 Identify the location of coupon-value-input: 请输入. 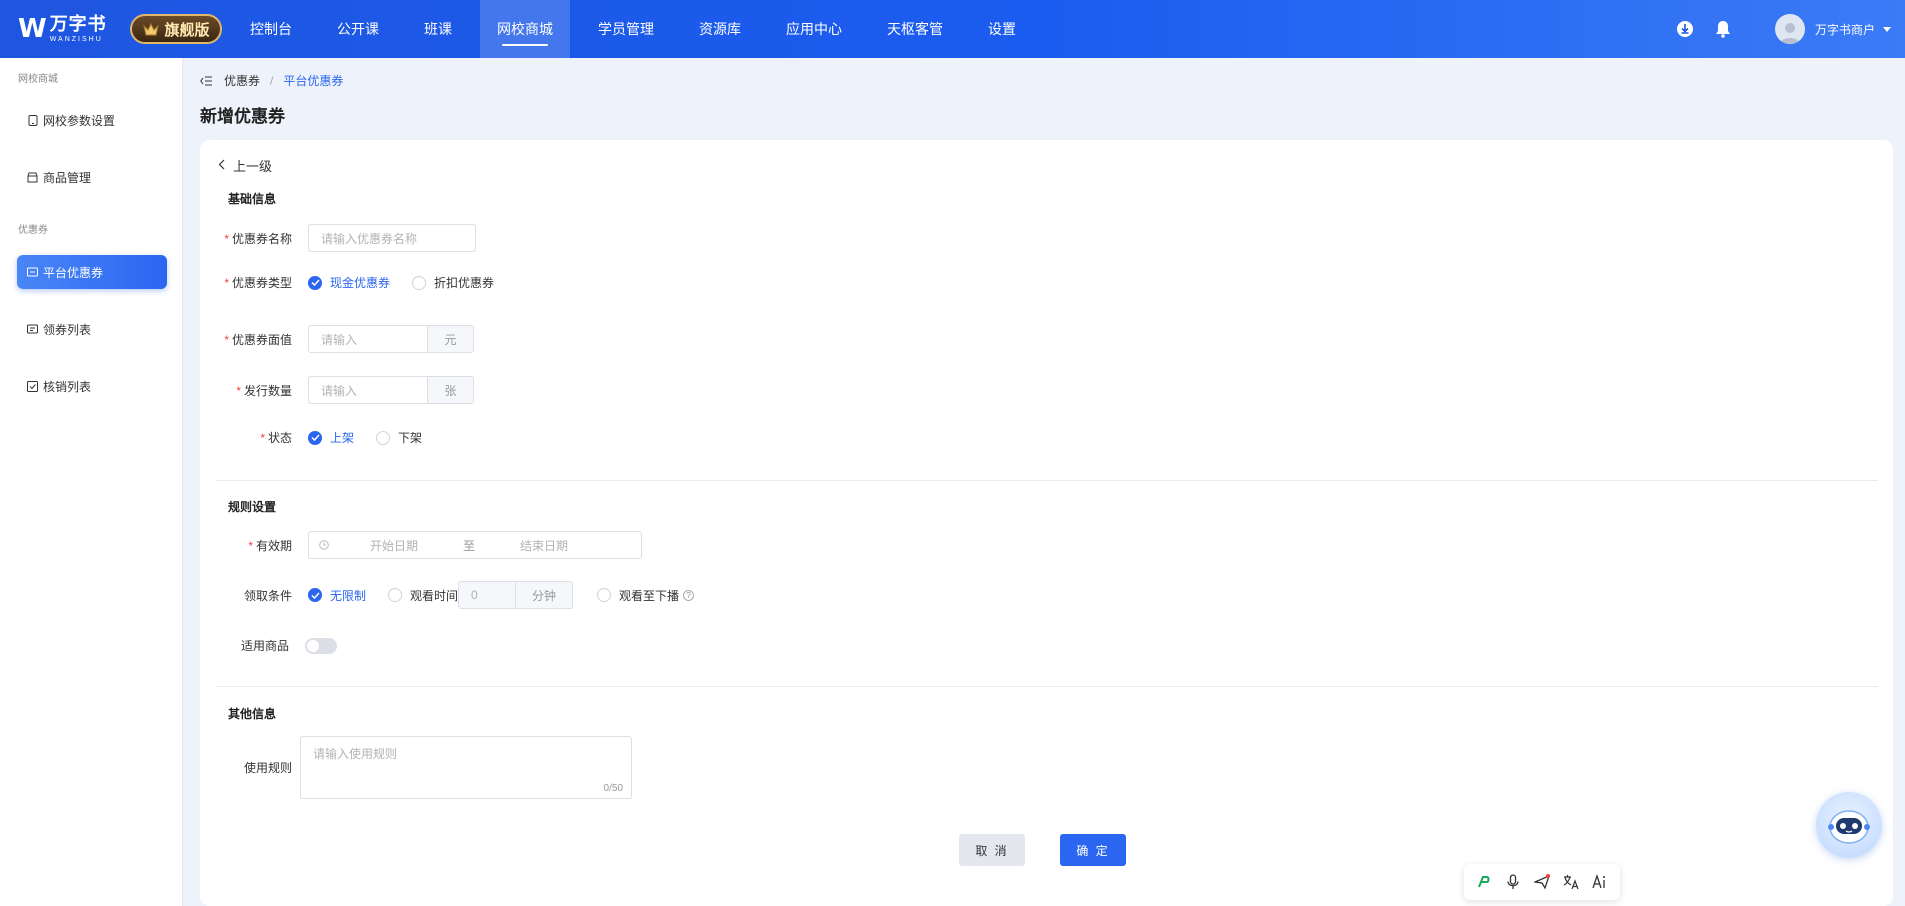
(368, 339).